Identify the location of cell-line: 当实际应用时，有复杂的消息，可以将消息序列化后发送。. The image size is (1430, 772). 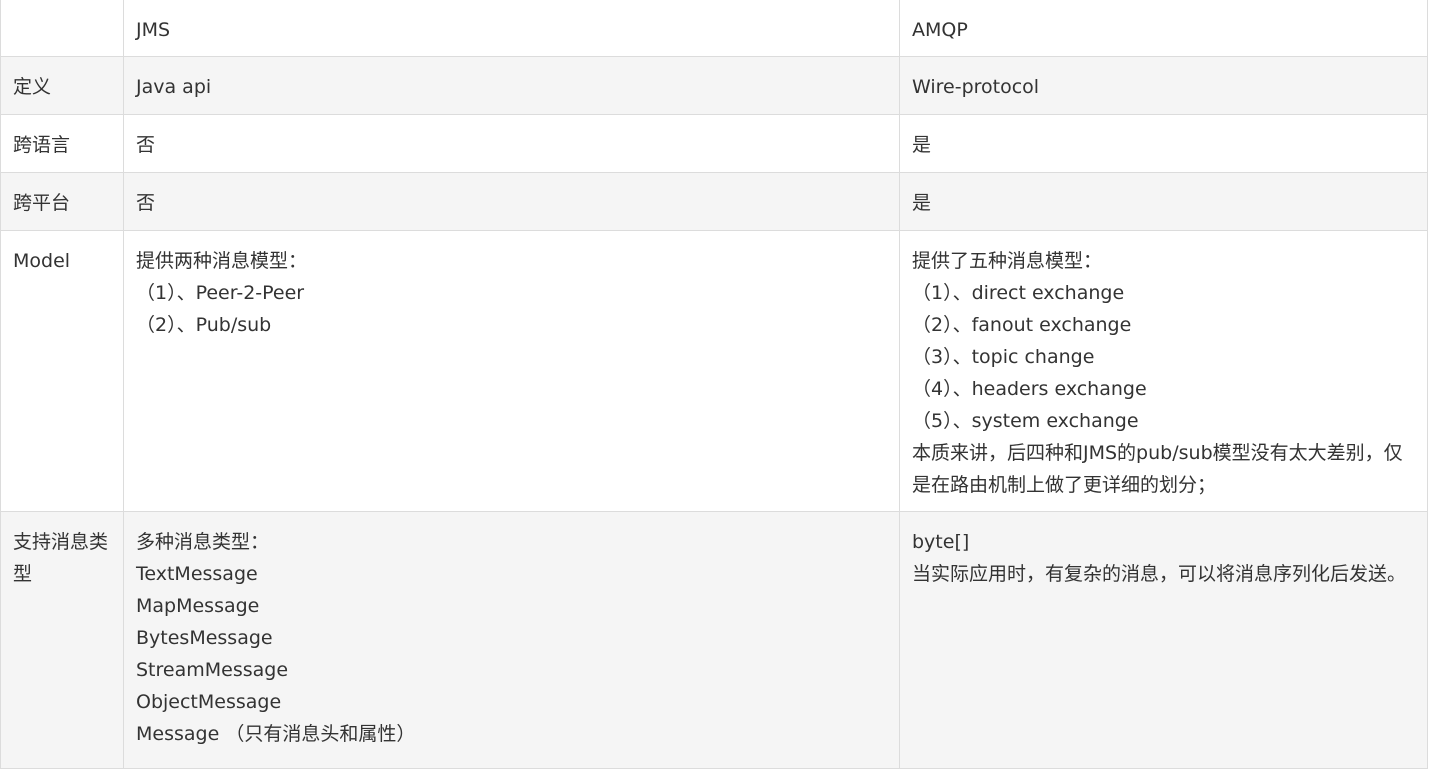
(1159, 574).